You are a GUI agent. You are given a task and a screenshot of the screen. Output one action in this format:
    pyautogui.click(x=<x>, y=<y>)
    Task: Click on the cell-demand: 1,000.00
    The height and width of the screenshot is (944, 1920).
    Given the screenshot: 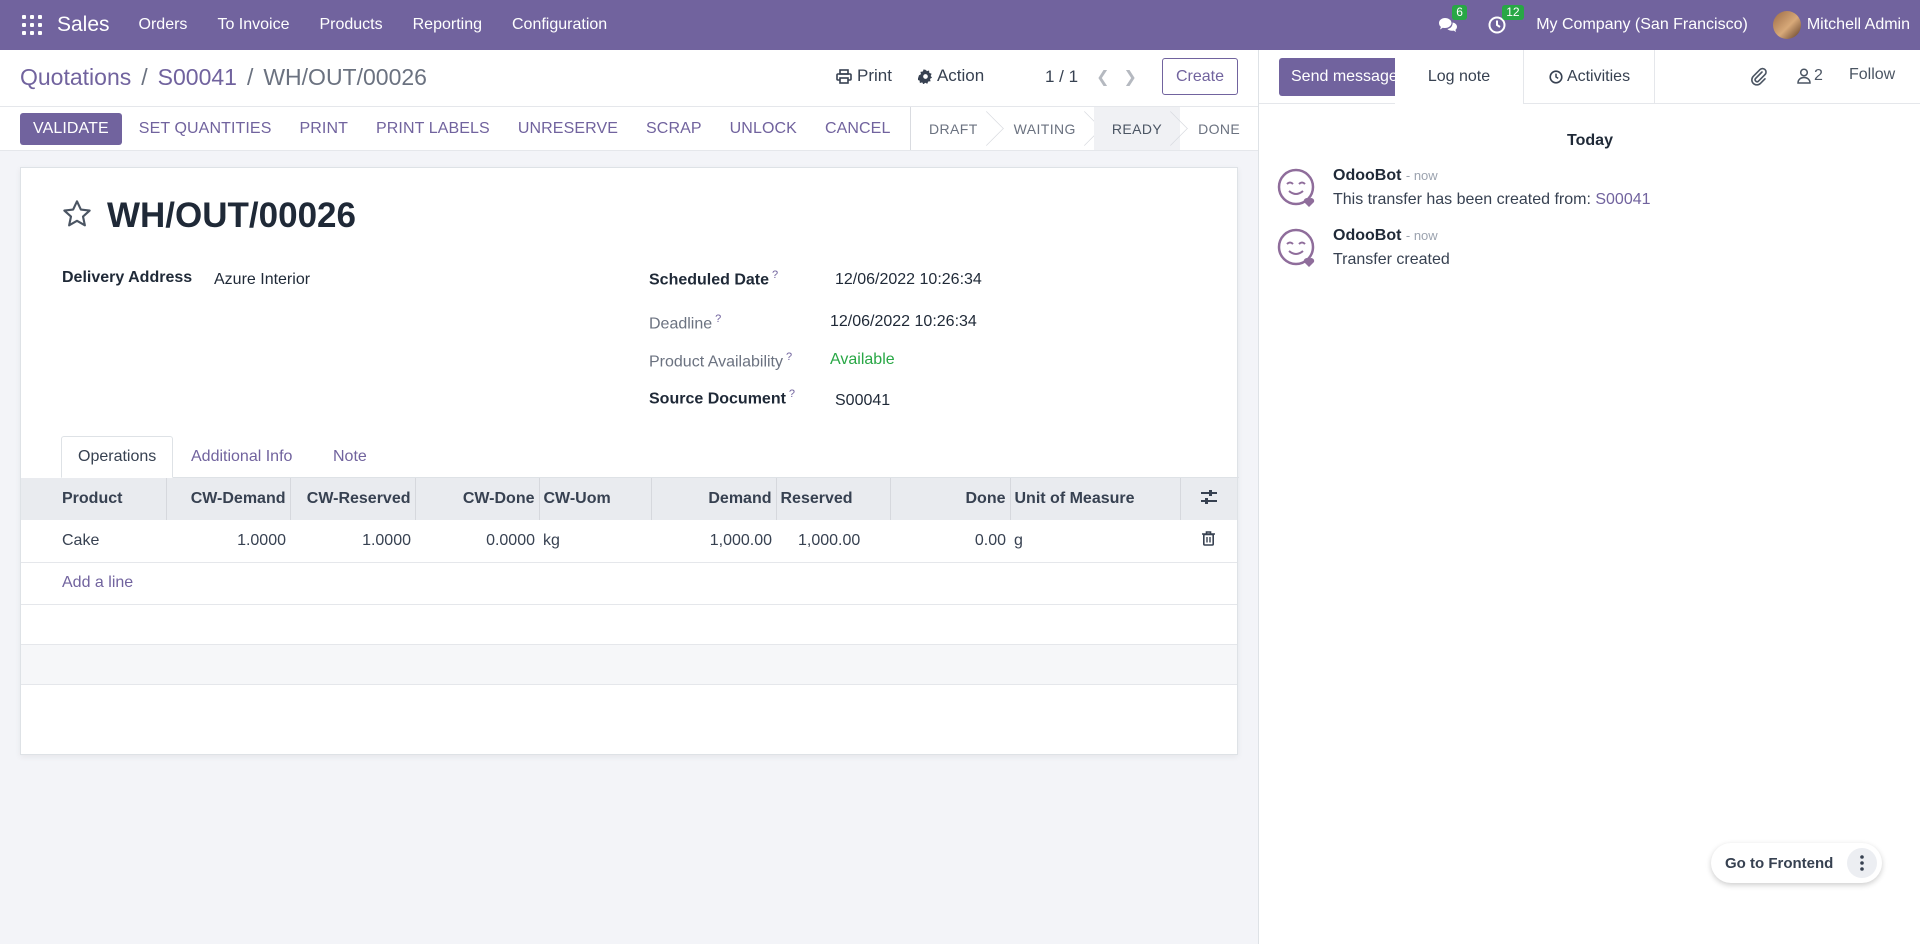 What is the action you would take?
    pyautogui.click(x=713, y=541)
    